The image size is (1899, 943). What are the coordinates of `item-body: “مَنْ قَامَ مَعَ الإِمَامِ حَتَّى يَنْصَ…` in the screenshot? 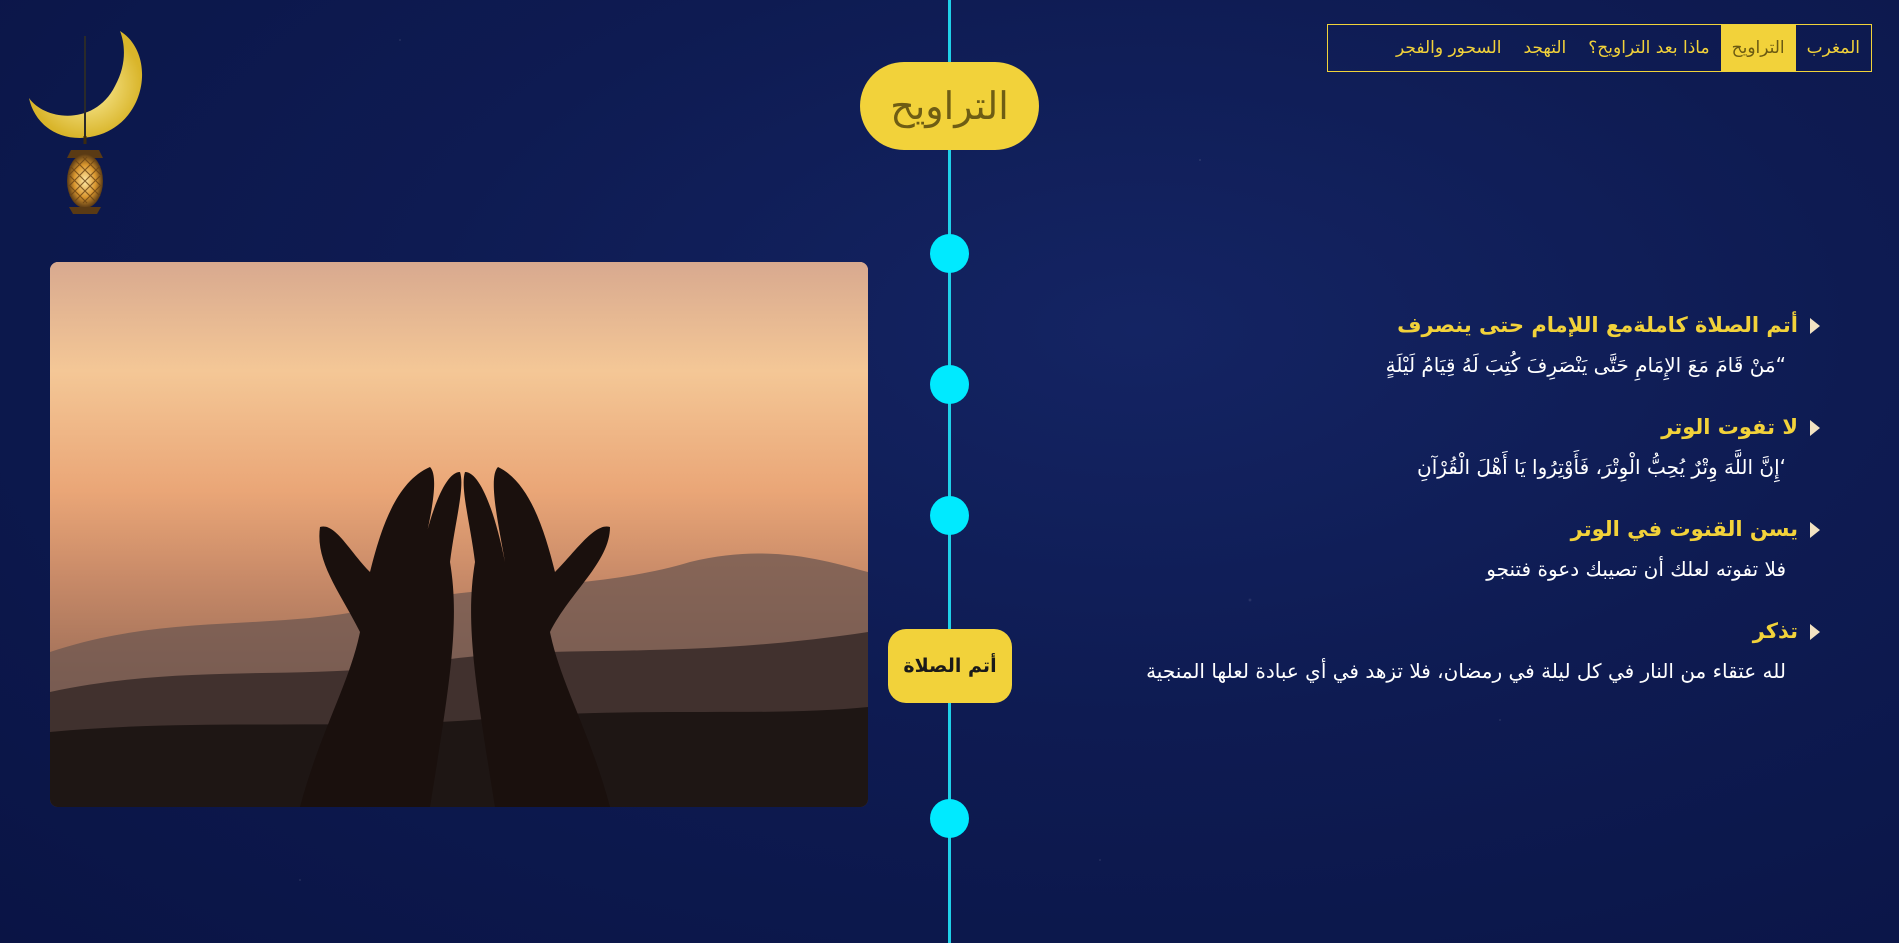 It's located at (1585, 365).